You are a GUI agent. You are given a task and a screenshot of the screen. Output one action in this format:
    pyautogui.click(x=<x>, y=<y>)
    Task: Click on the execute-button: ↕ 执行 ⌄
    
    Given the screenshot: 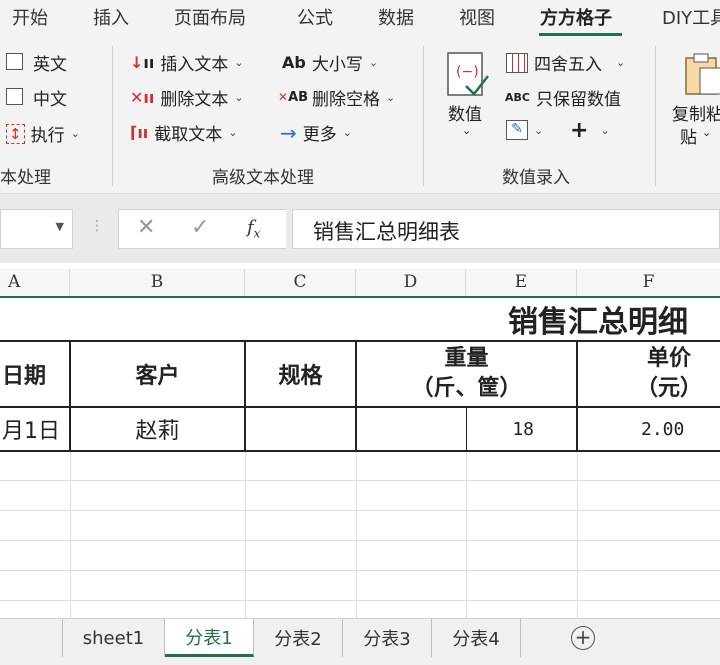 What is the action you would take?
    pyautogui.click(x=43, y=133)
    